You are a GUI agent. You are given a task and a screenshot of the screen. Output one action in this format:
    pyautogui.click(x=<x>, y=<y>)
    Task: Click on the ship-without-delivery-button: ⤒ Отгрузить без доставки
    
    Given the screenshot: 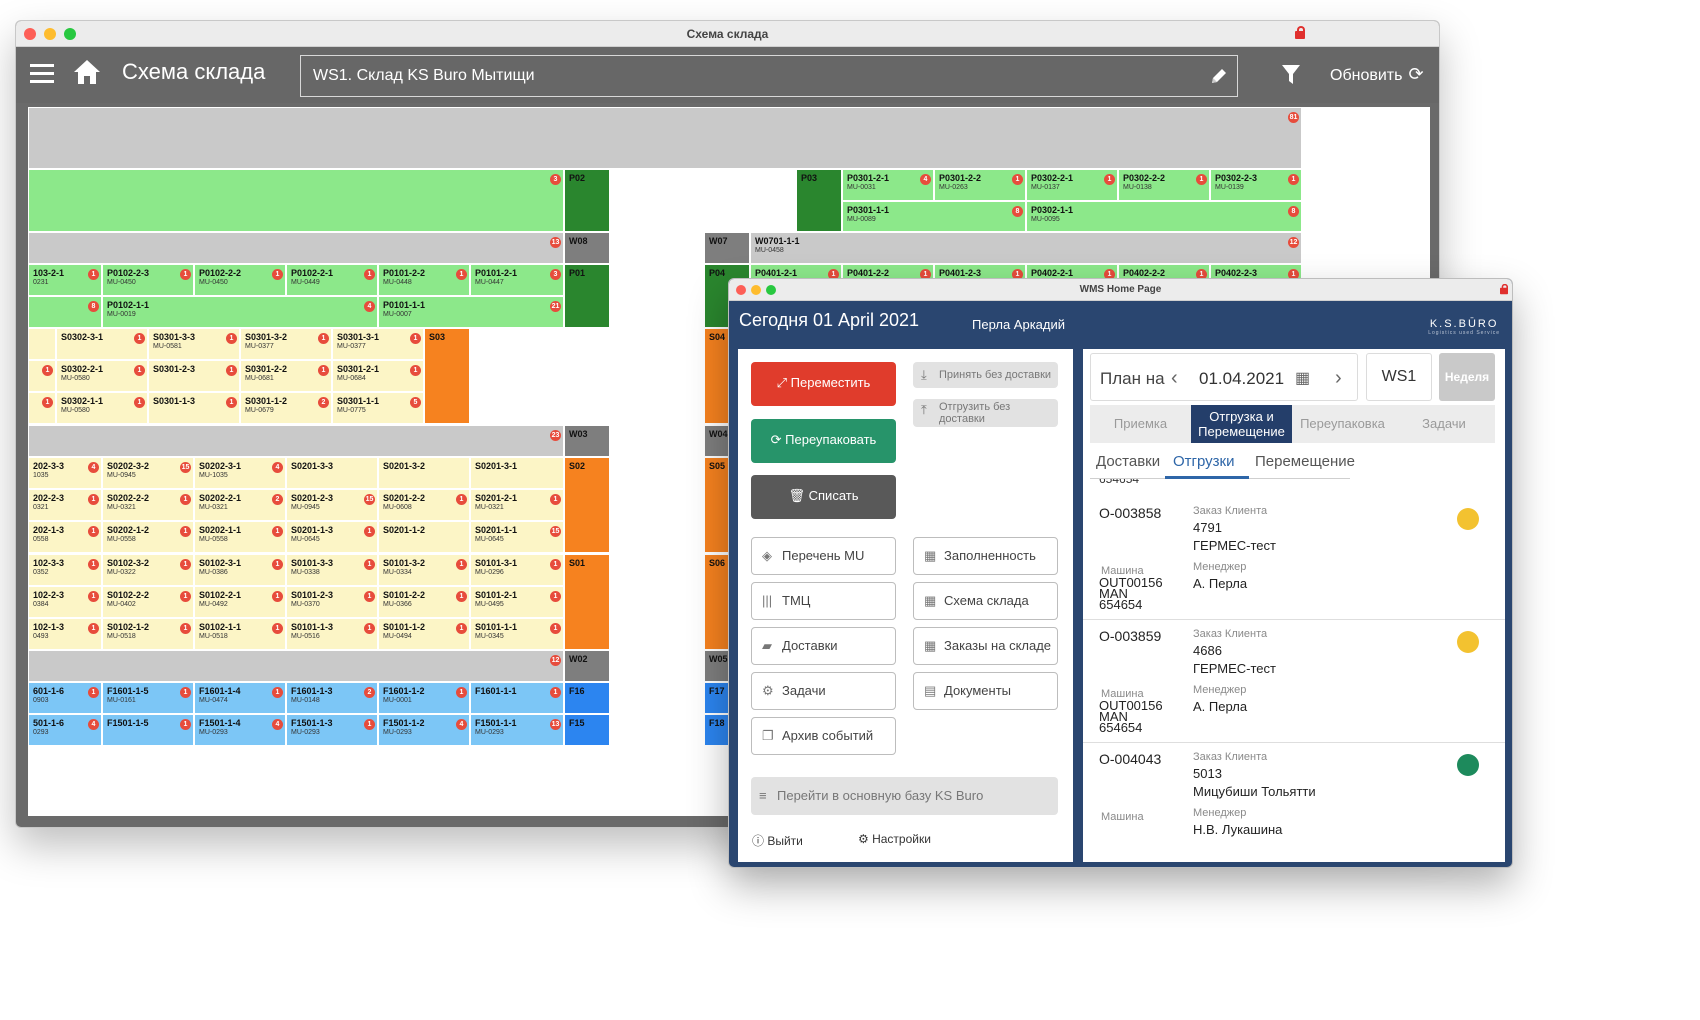 What is the action you would take?
    pyautogui.click(x=985, y=413)
    